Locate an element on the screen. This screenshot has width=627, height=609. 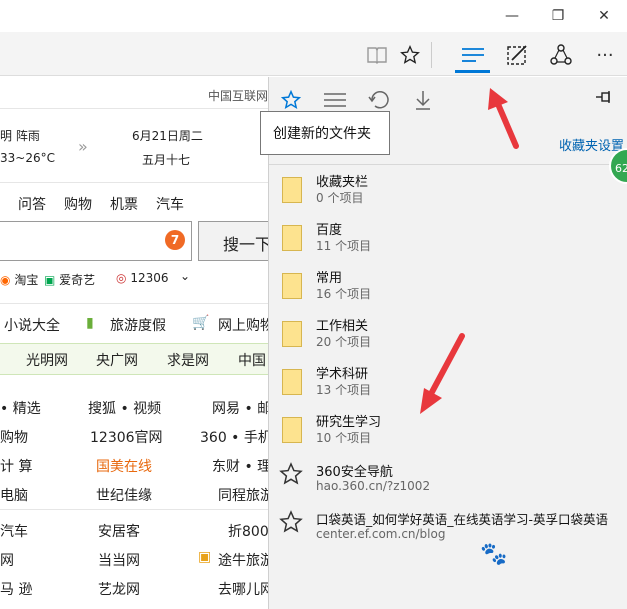
weather-condition: 明 阵雨 is located at coordinates (20, 136).